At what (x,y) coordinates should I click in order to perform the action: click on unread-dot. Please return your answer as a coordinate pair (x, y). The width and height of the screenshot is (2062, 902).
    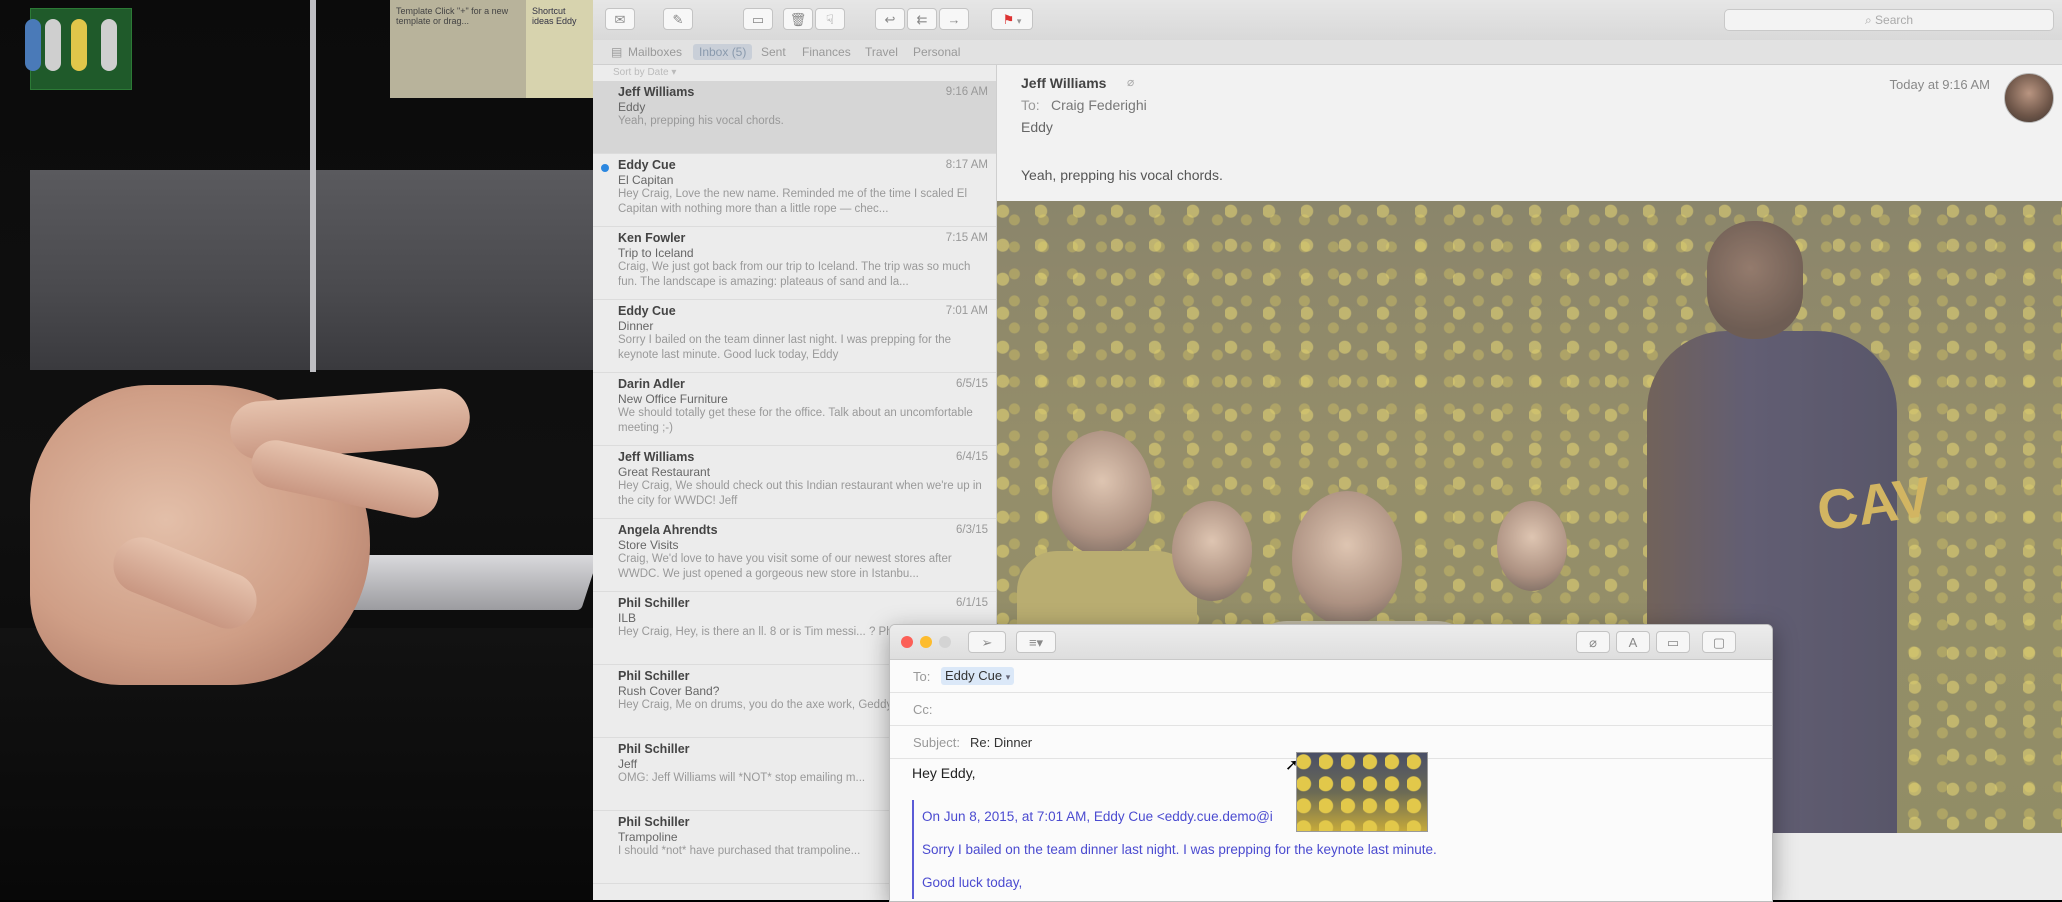
    Looking at the image, I should click on (605, 168).